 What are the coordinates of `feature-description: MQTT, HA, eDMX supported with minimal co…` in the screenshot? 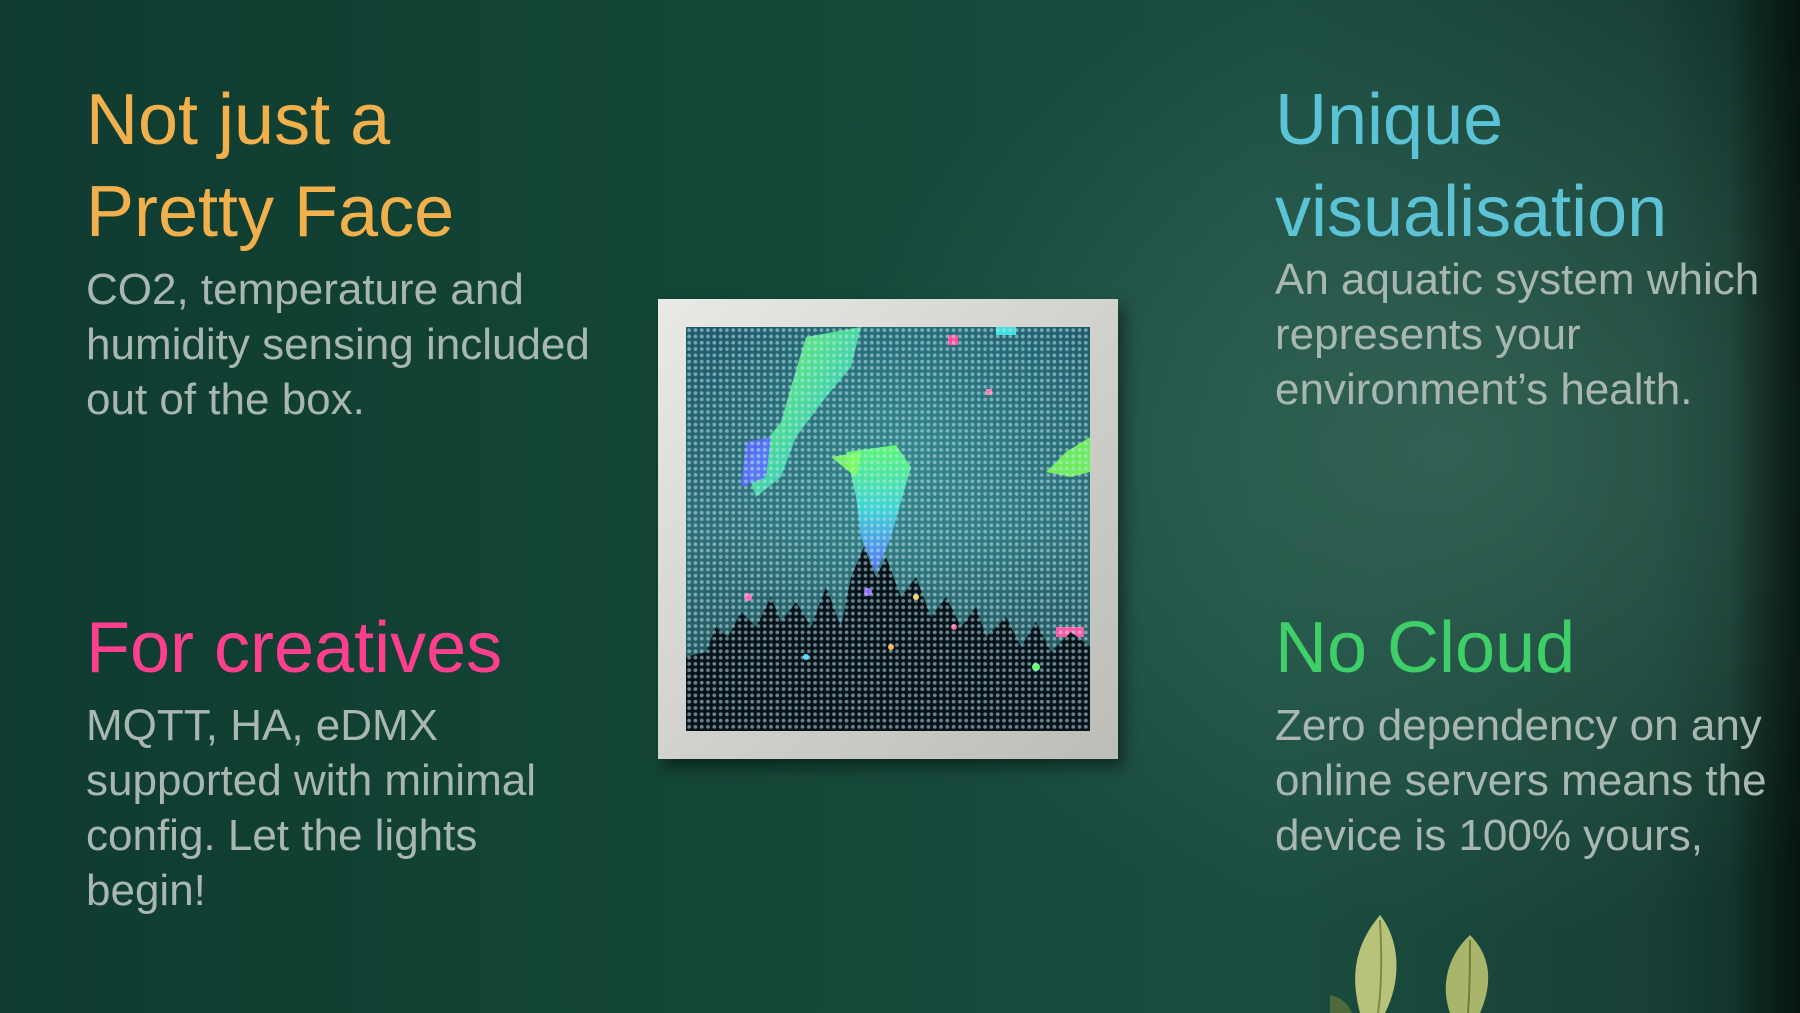 It's located at (311, 808).